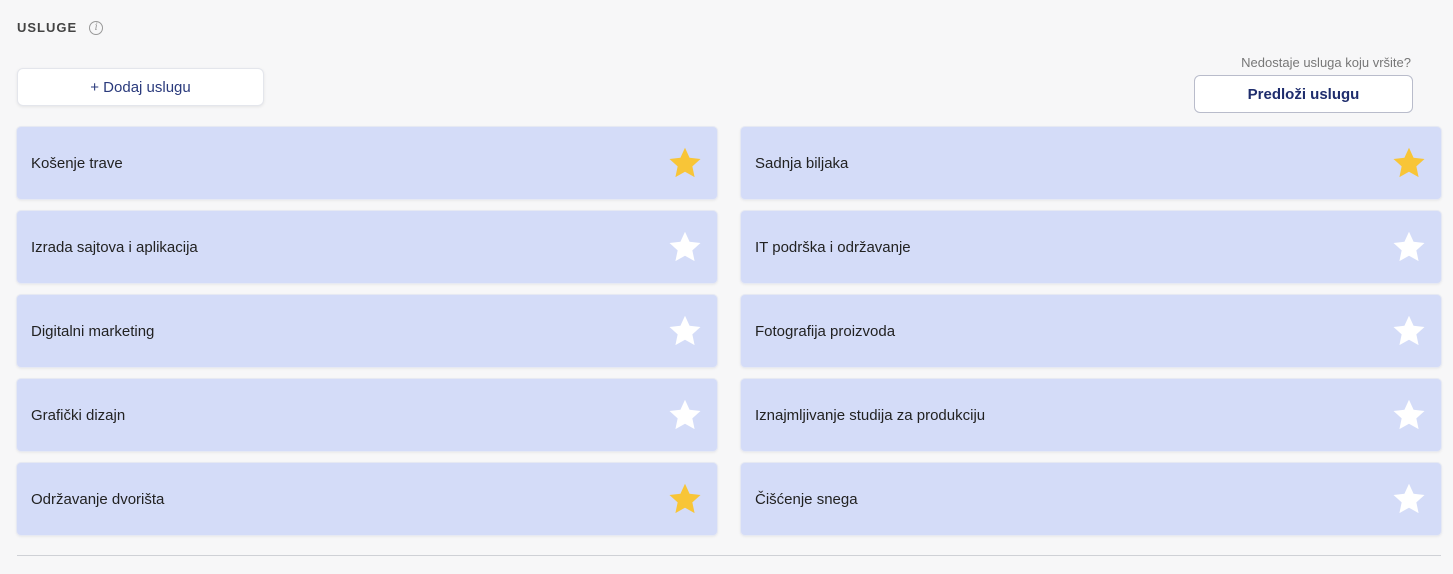  What do you see at coordinates (96, 27) in the screenshot?
I see `info-icon: i` at bounding box center [96, 27].